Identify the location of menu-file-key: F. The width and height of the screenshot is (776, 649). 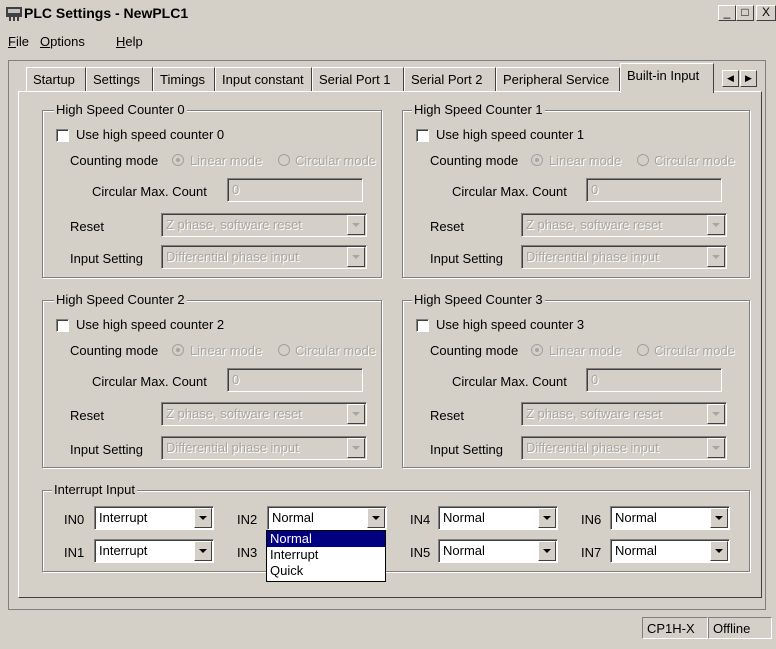
(12, 41).